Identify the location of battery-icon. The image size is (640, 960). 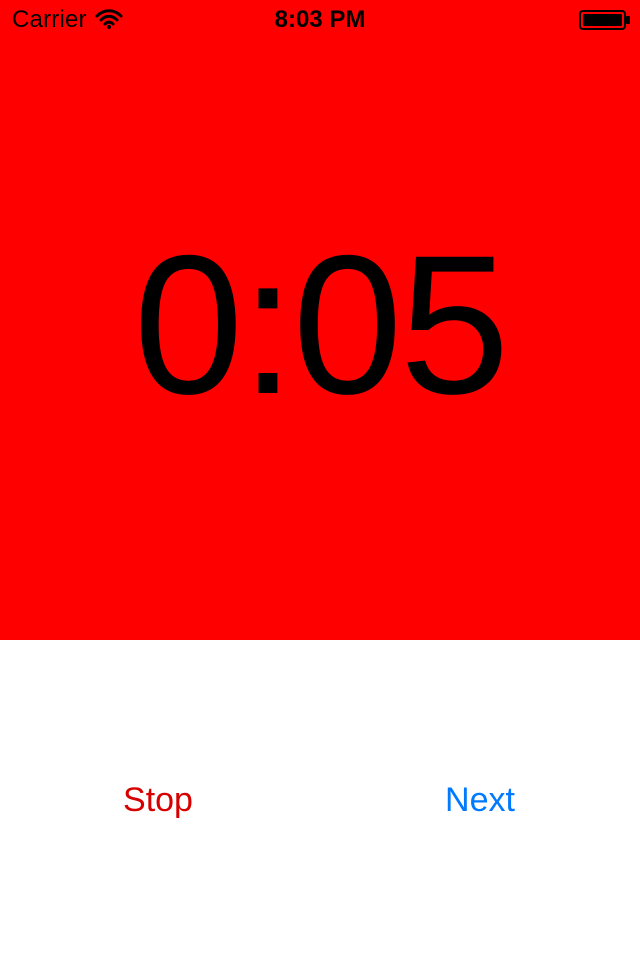
(604, 20).